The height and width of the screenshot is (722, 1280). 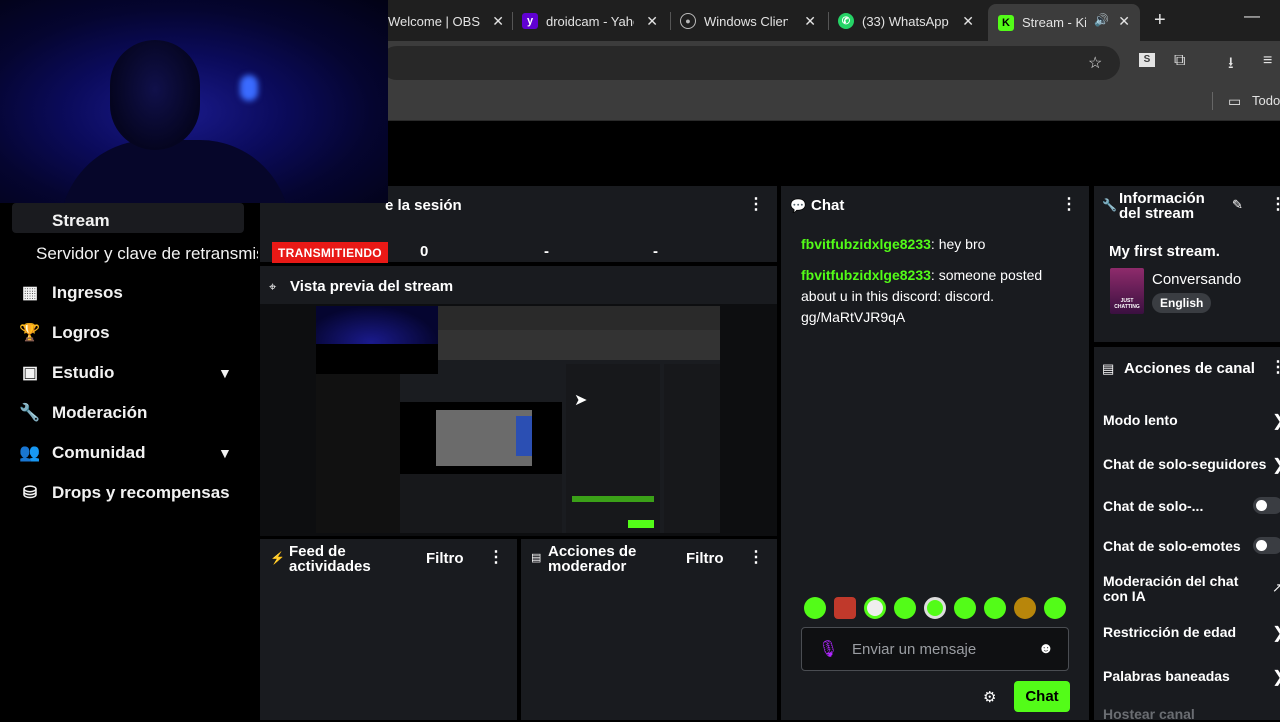 I want to click on chat-bubble-icon: 💬, so click(x=798, y=205).